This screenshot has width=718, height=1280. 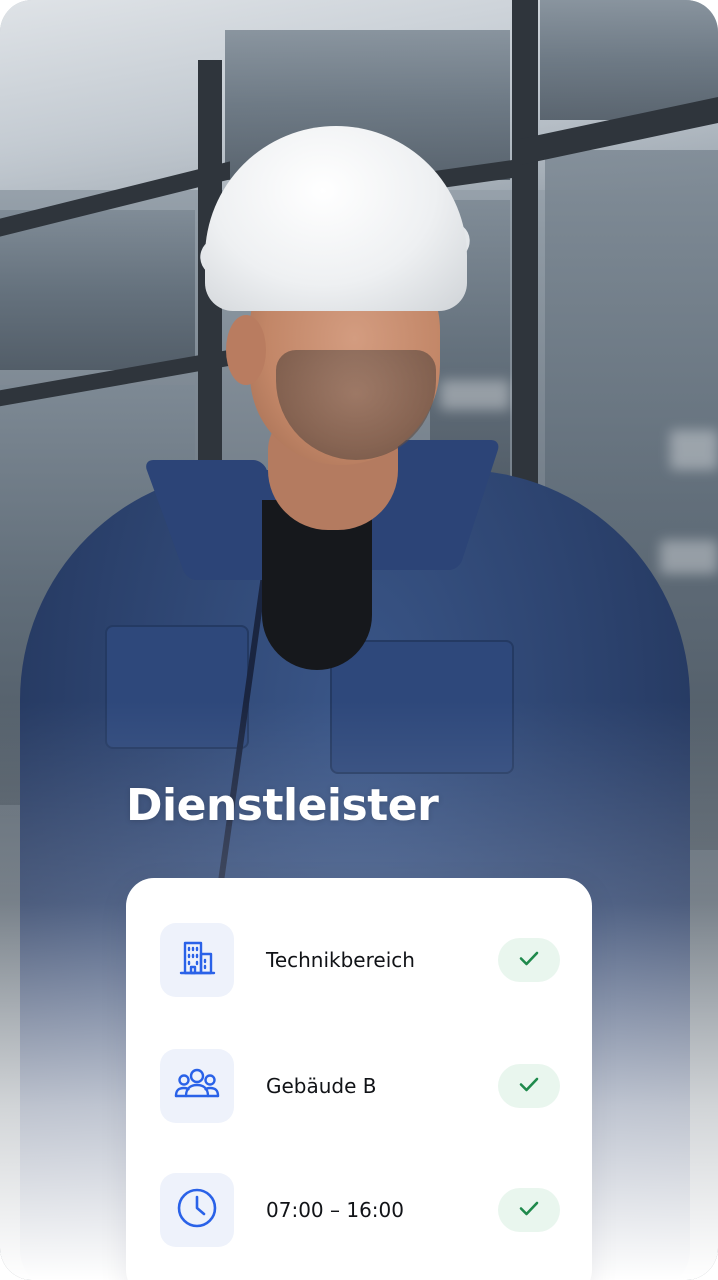 I want to click on group-icon, so click(x=197, y=1086).